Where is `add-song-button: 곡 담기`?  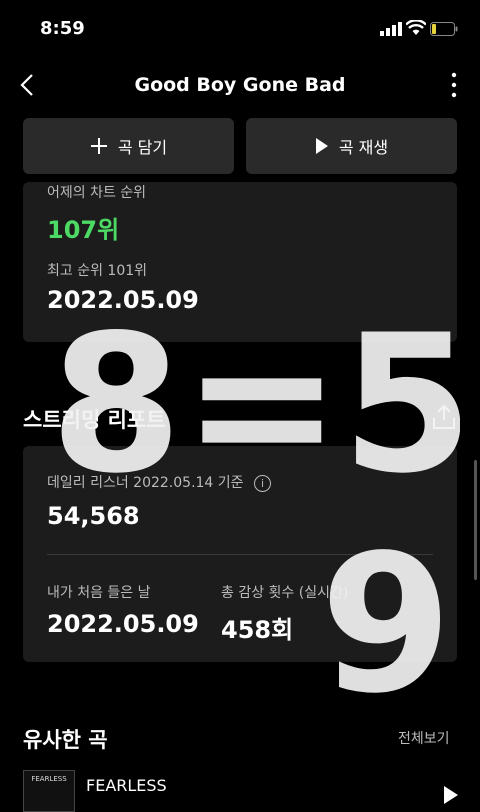 add-song-button: 곡 담기 is located at coordinates (128, 146).